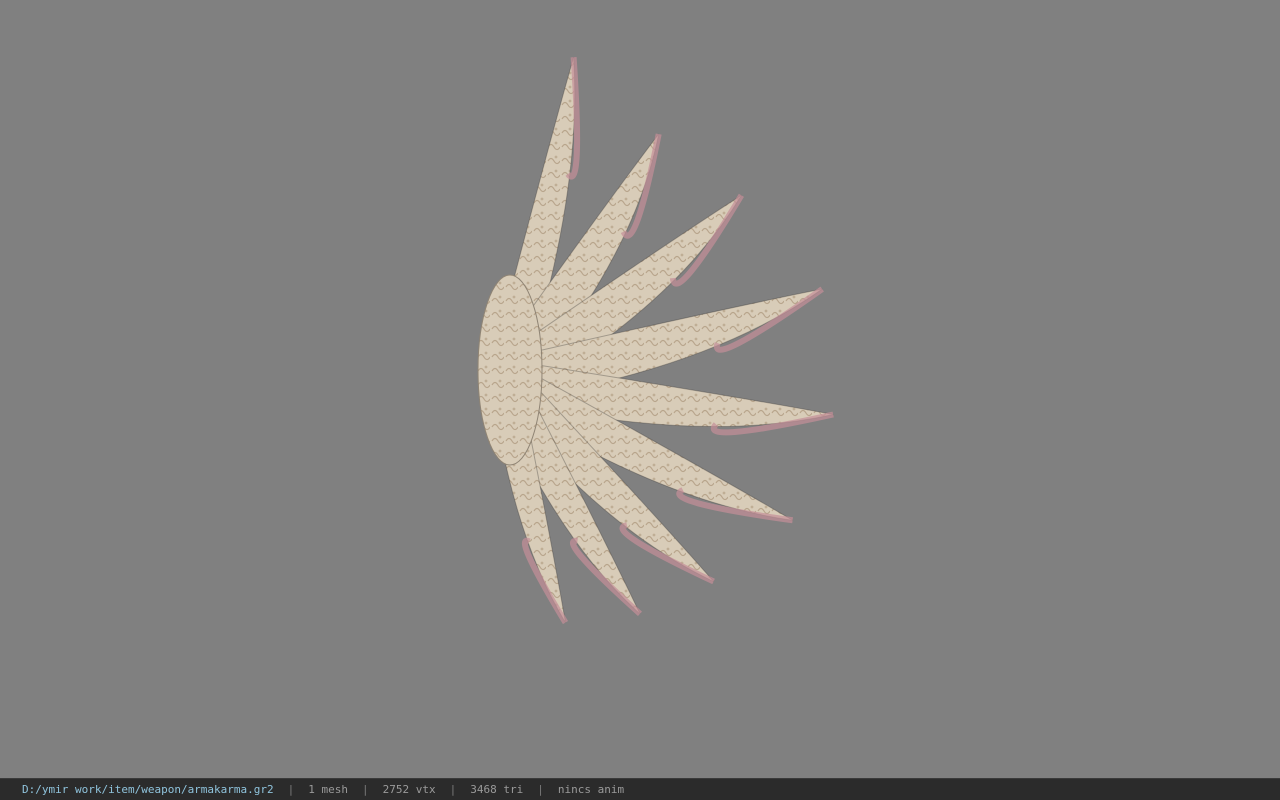 This screenshot has height=800, width=1280. Describe the element at coordinates (497, 789) in the screenshot. I see `triangle-count-label: 3468 tri` at that location.